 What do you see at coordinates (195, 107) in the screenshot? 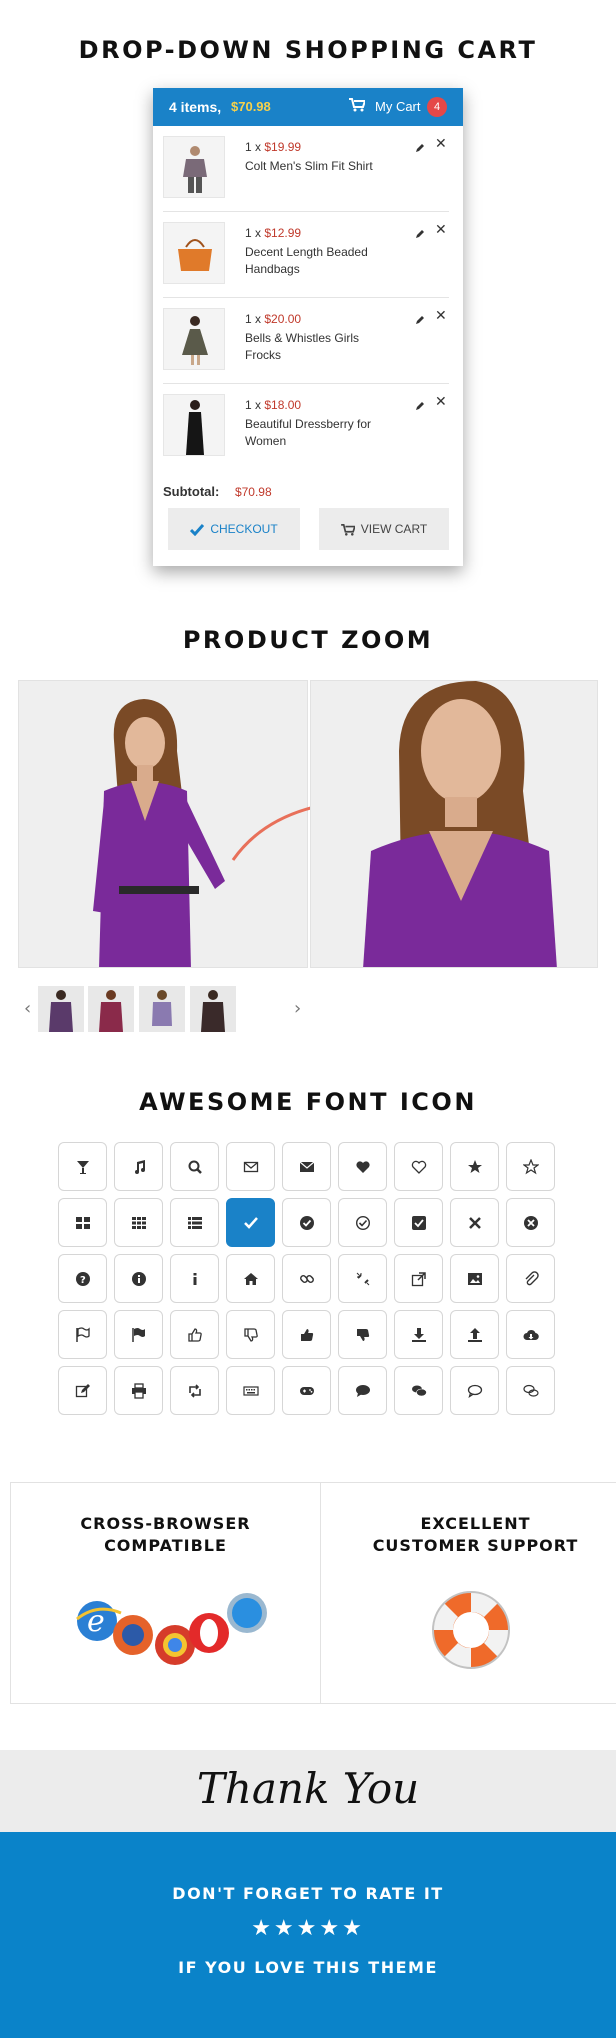
I see `cart-items-count: 4 items,` at bounding box center [195, 107].